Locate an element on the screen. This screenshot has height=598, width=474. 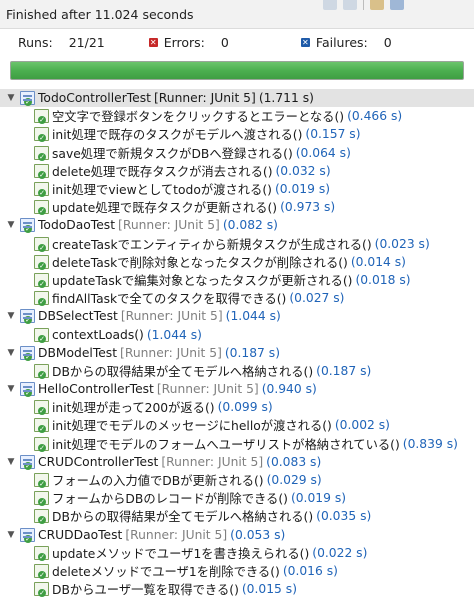
failures-label: Failures: is located at coordinates (341, 42).